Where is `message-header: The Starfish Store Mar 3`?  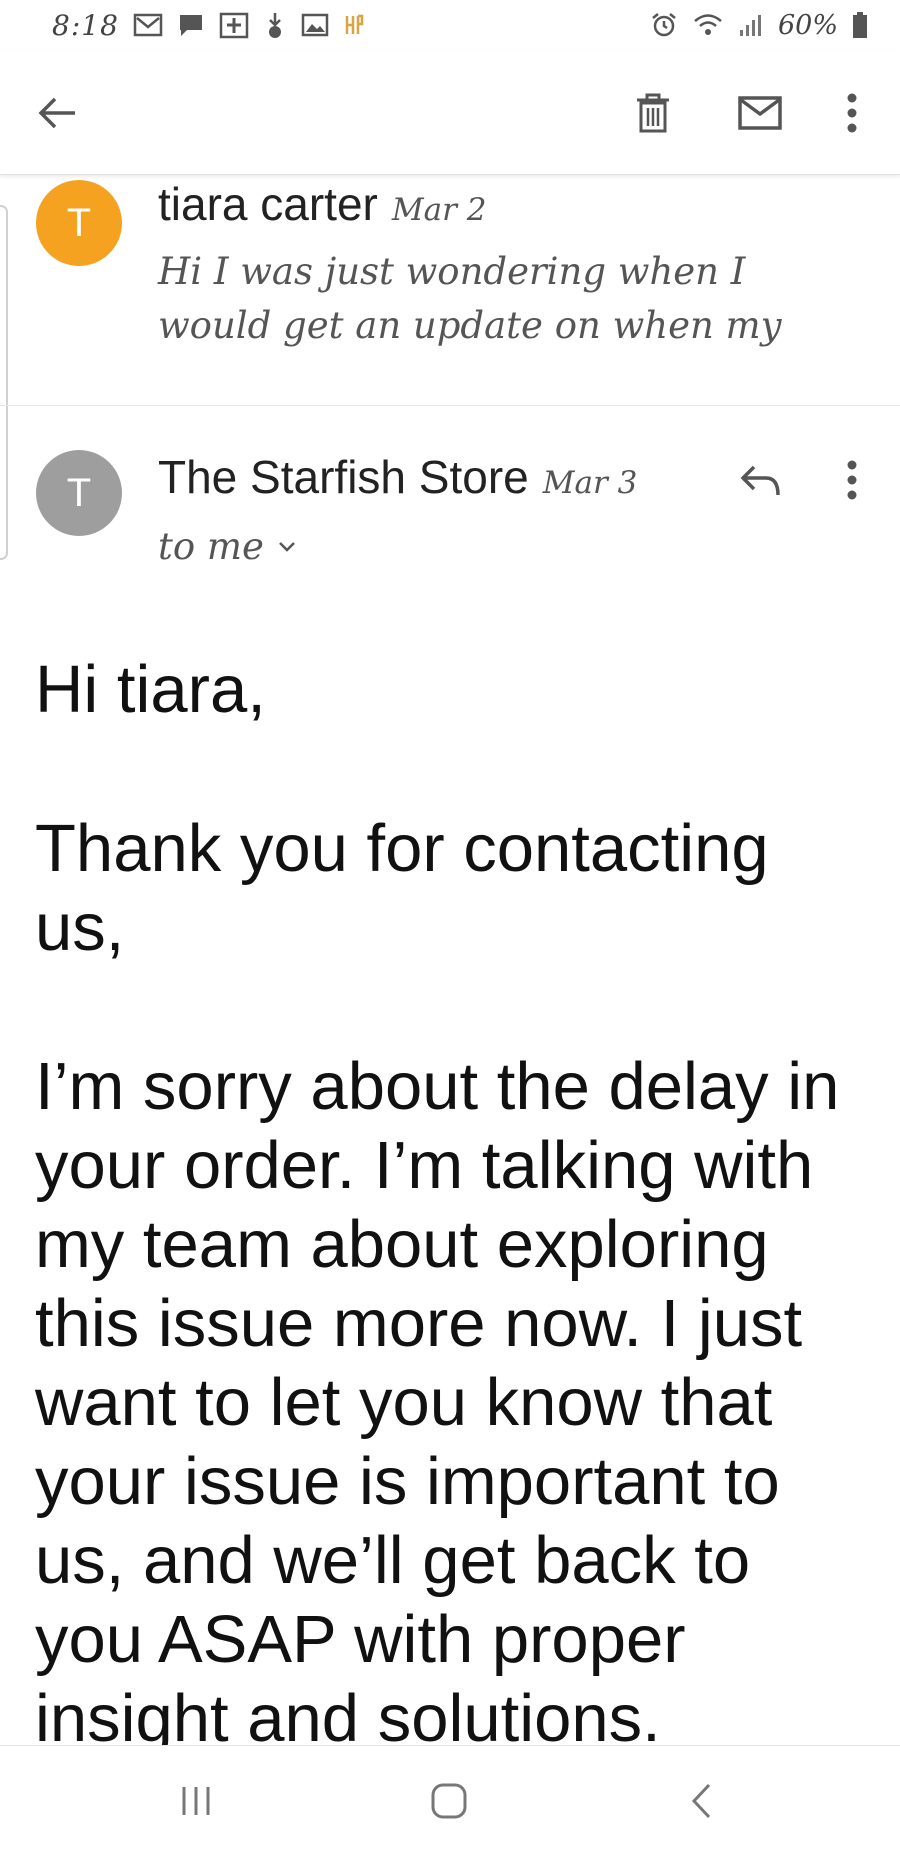 message-header: The Starfish Store Mar 3 is located at coordinates (397, 477).